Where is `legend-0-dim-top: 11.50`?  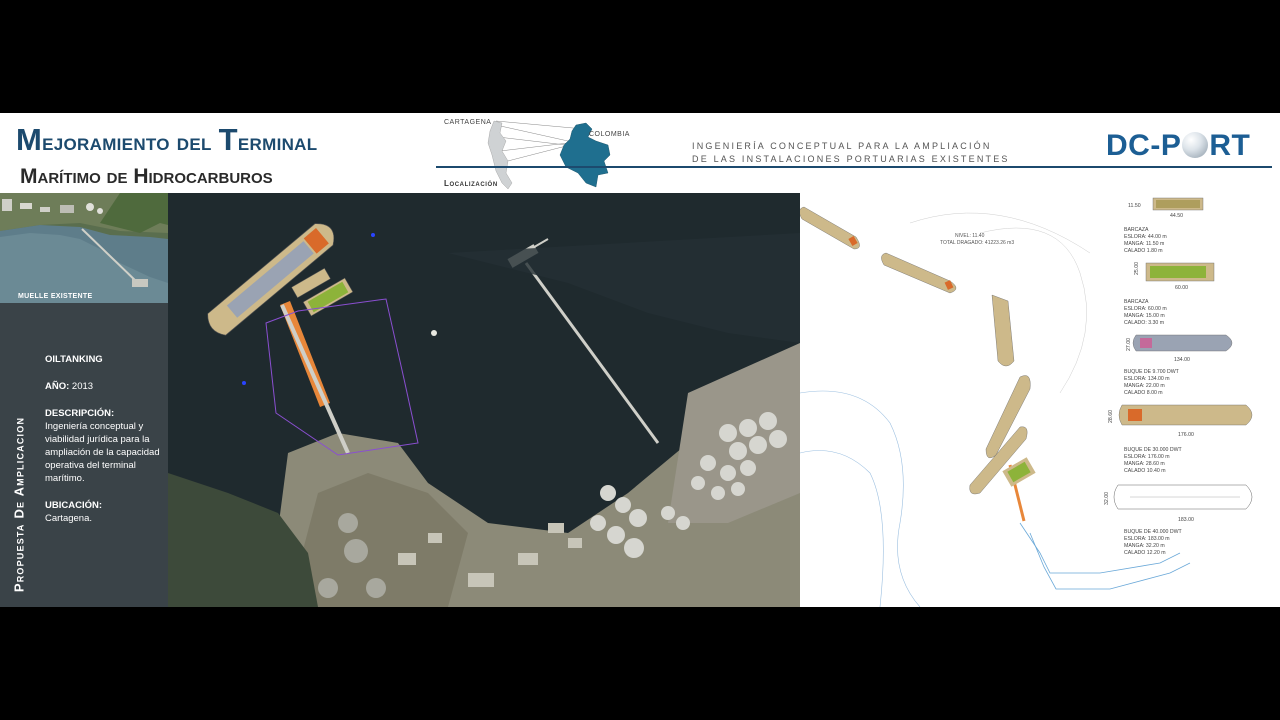 legend-0-dim-top: 11.50 is located at coordinates (1134, 206).